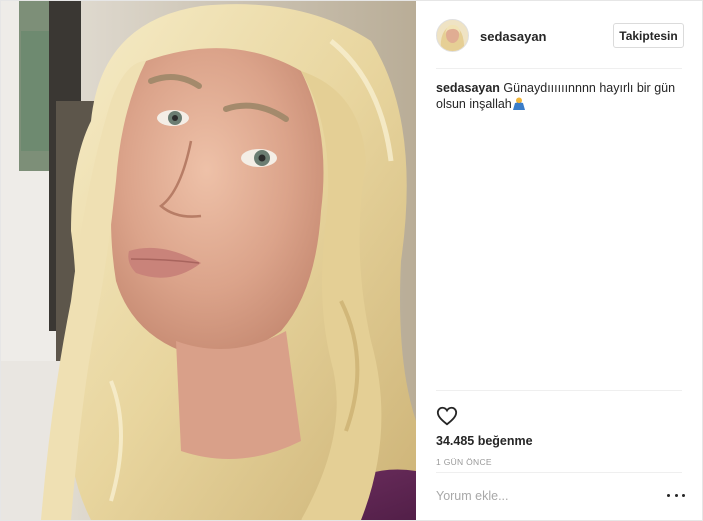  Describe the element at coordinates (468, 88) in the screenshot. I see `caption-username: sedasayan` at that location.